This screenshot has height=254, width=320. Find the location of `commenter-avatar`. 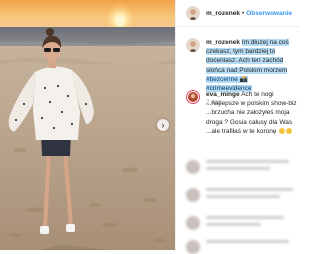

commenter-avatar is located at coordinates (193, 97).